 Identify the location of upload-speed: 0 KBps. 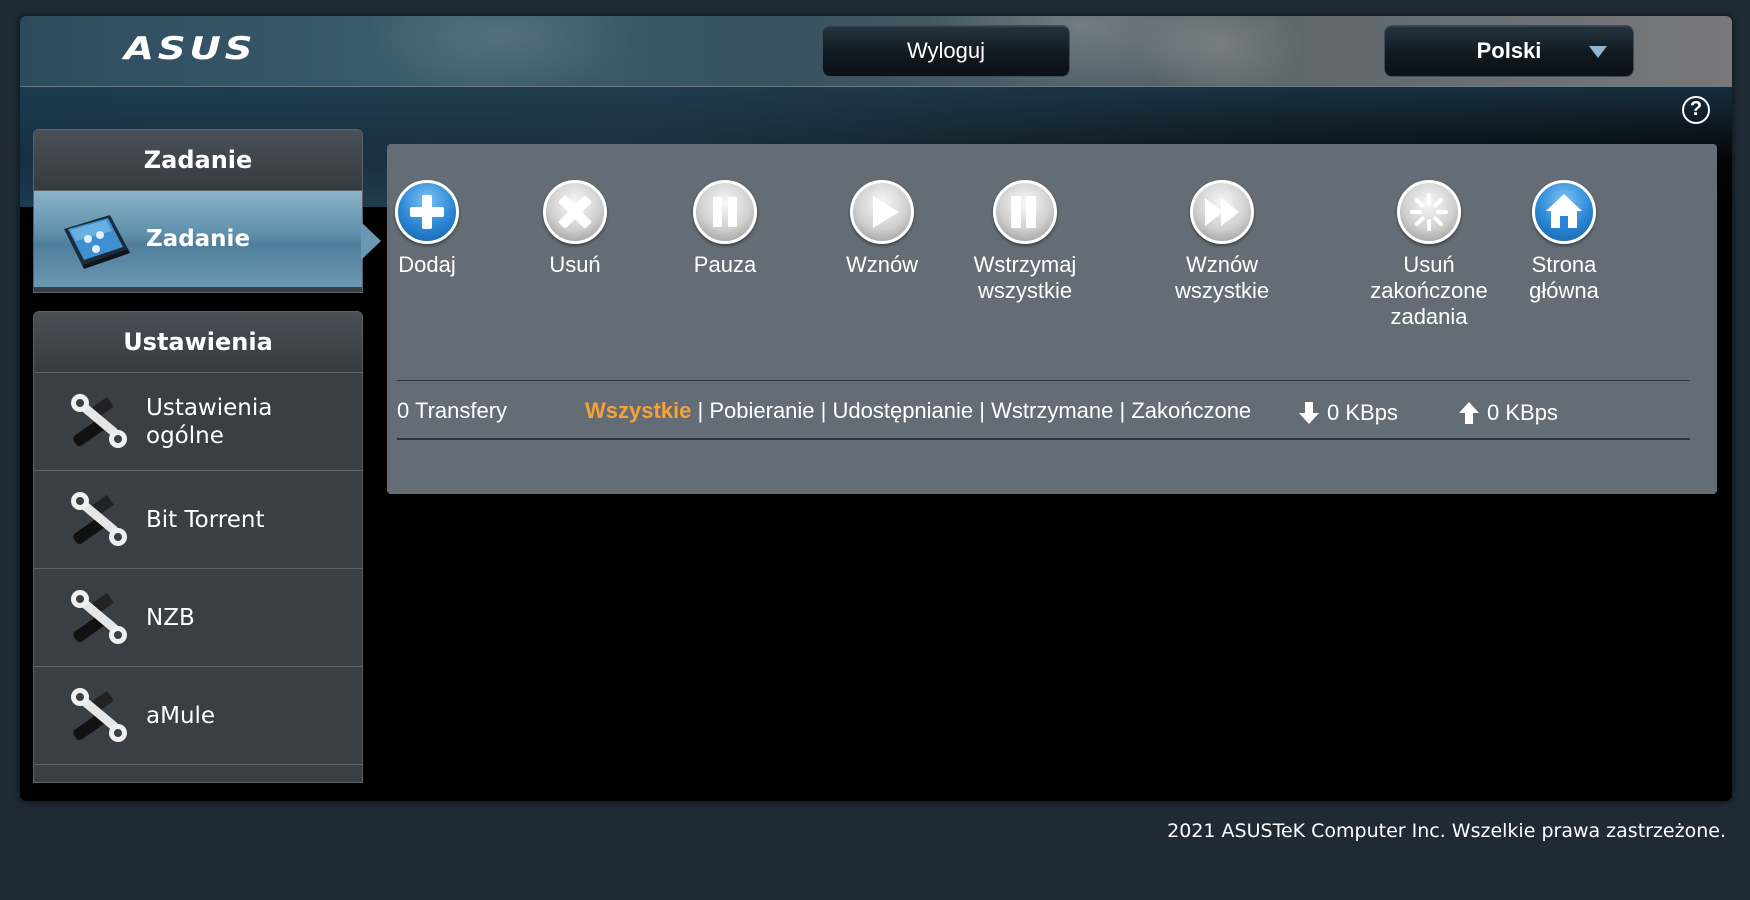
(1508, 413).